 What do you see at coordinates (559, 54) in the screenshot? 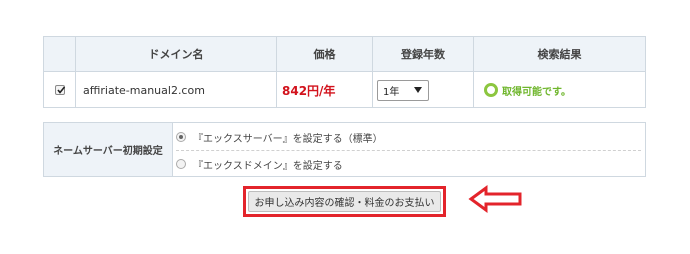
I see `result-header: 検索結果` at bounding box center [559, 54].